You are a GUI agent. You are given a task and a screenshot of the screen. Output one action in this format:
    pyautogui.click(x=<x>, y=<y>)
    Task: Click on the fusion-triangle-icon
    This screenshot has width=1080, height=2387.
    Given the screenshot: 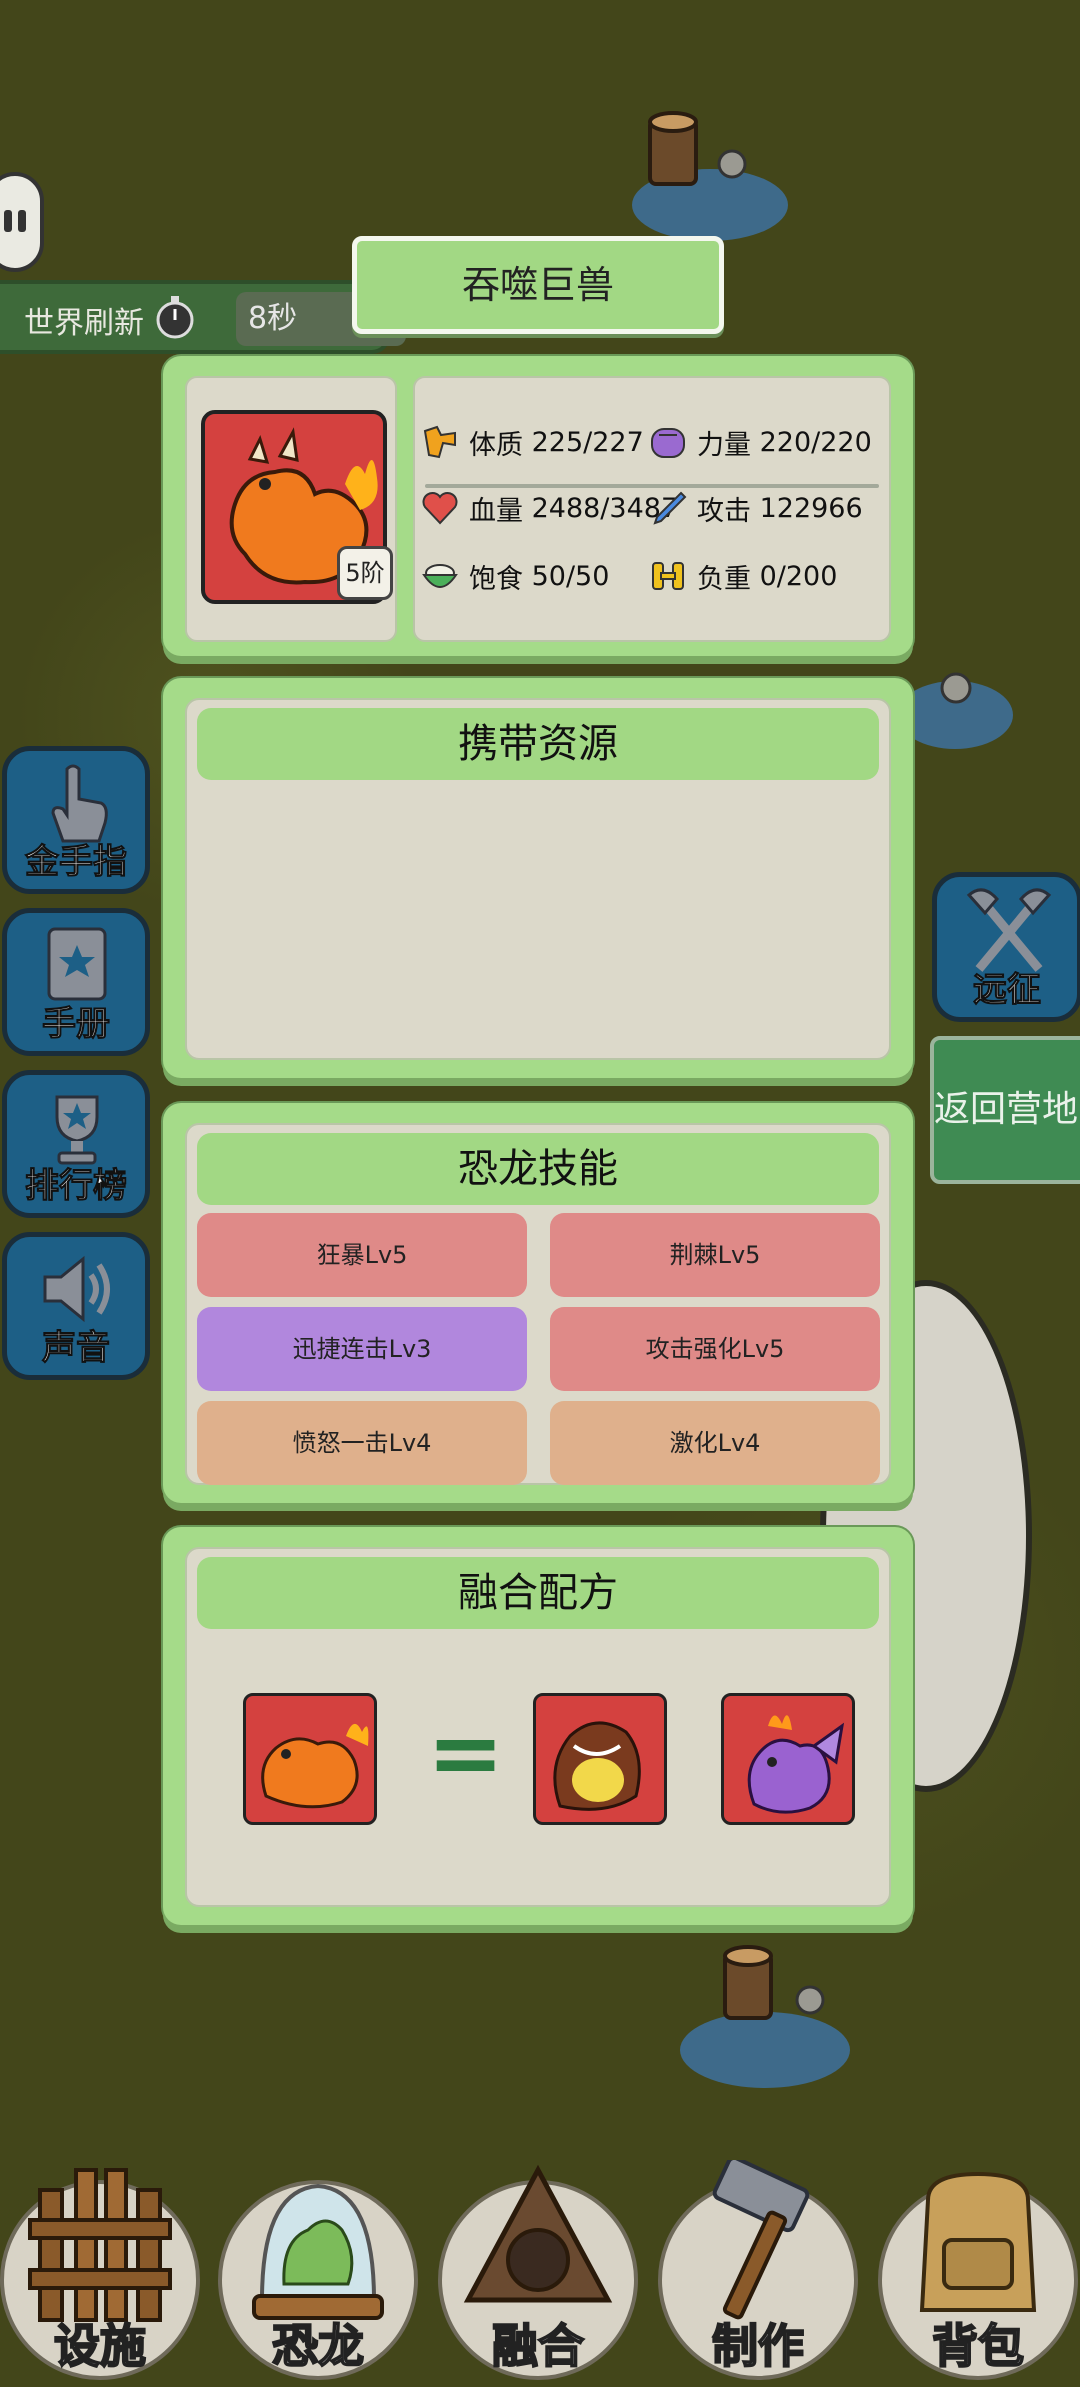 What is the action you would take?
    pyautogui.click(x=538, y=2233)
    